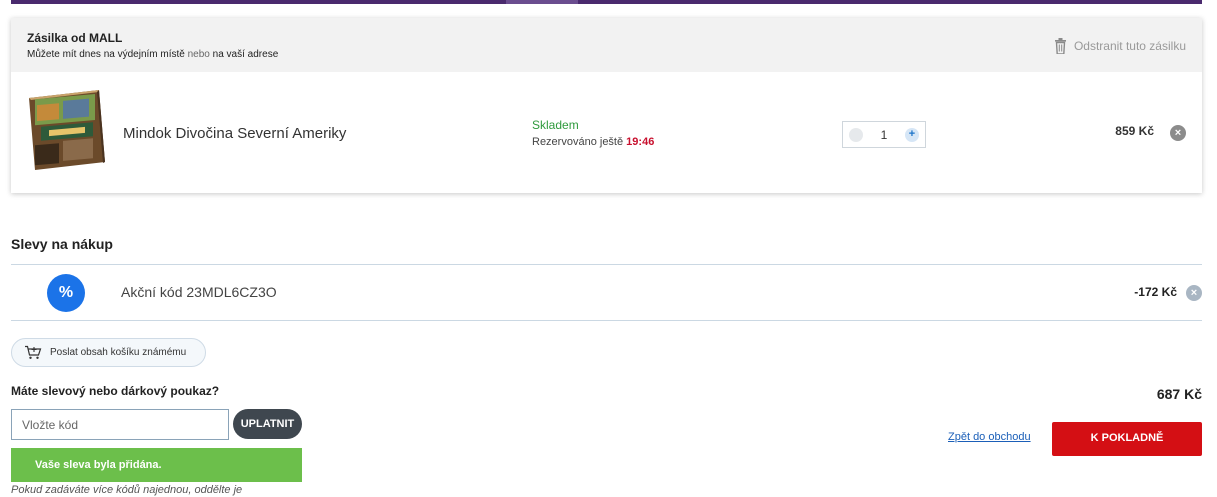  What do you see at coordinates (1060, 46) in the screenshot?
I see `trash-icon` at bounding box center [1060, 46].